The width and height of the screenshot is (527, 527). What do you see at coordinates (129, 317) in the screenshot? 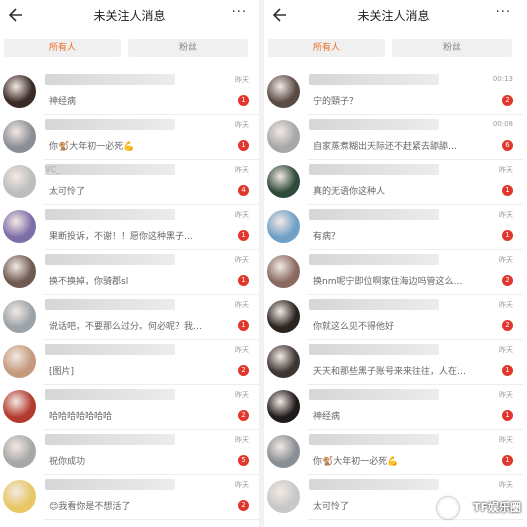
I see `message-row: 说话吧，不要那么过分。何必呢？我… 昨天 1` at bounding box center [129, 317].